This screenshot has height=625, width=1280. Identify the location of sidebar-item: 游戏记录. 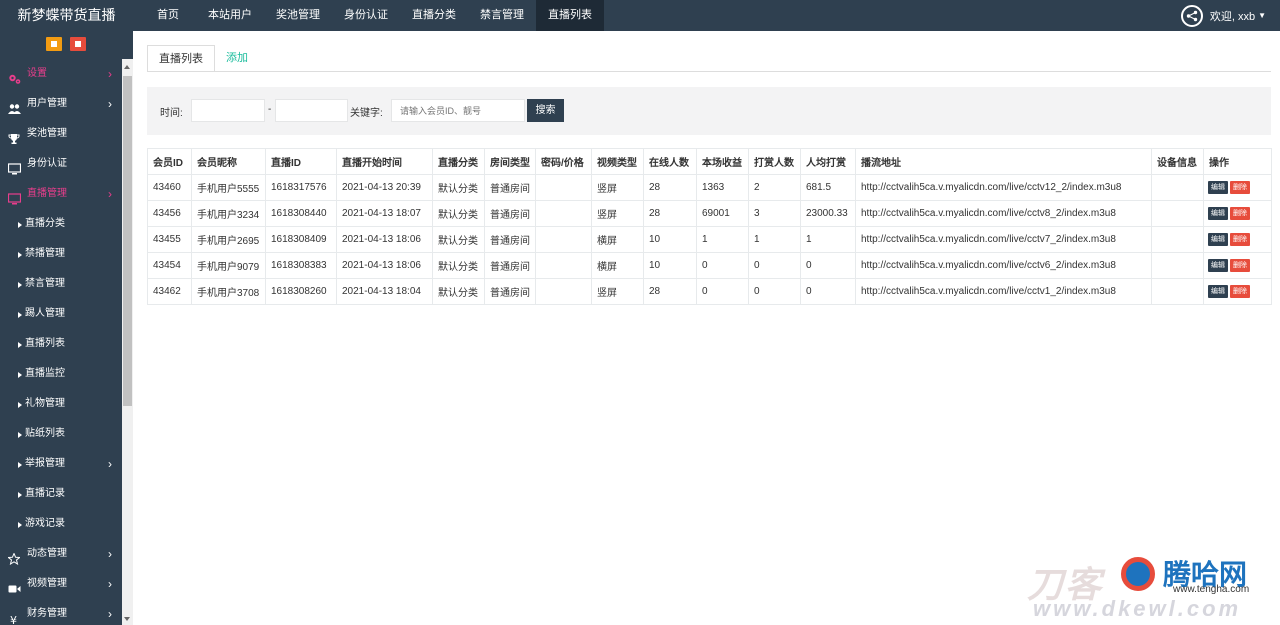
(61, 524).